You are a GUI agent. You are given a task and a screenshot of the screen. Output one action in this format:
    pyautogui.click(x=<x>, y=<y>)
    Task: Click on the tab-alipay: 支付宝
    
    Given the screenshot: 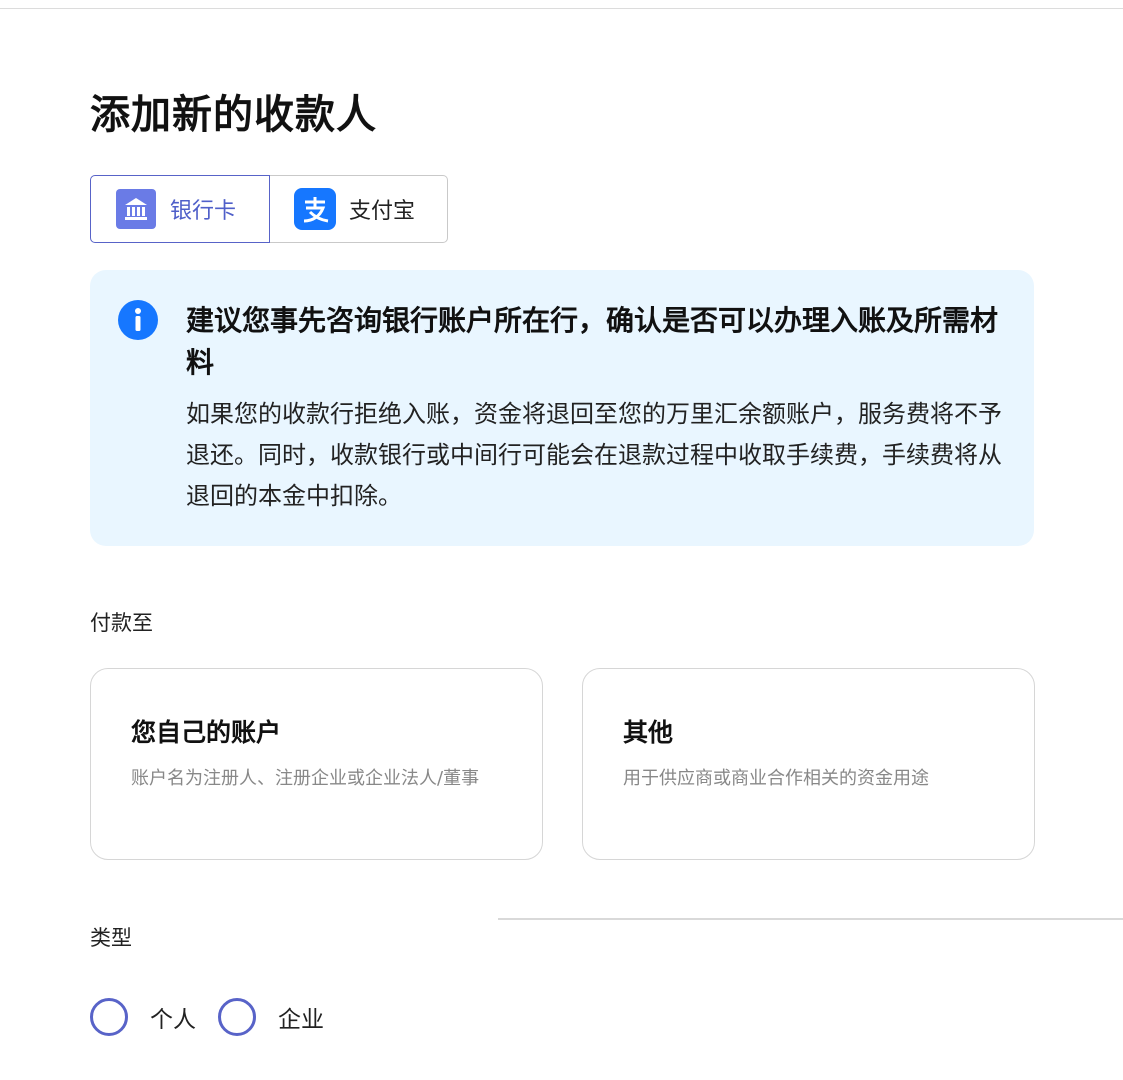 What is the action you would take?
    pyautogui.click(x=359, y=209)
    